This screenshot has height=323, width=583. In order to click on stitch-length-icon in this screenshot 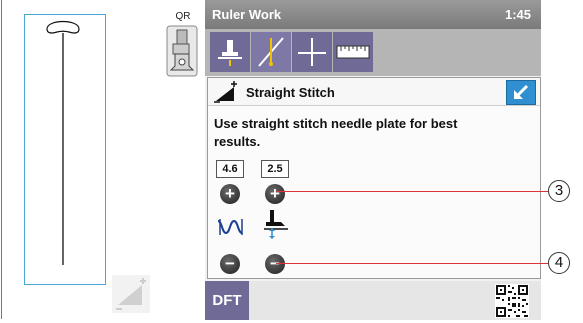, I will do `click(276, 224)`.